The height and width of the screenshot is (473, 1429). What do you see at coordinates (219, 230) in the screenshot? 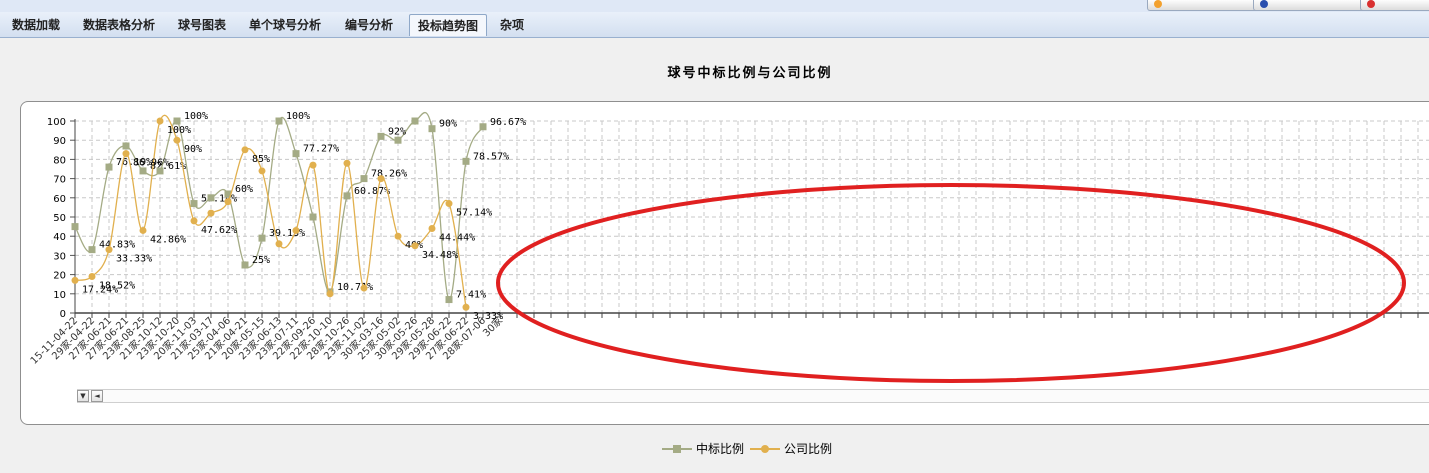
I see `data-label: 47.62%` at bounding box center [219, 230].